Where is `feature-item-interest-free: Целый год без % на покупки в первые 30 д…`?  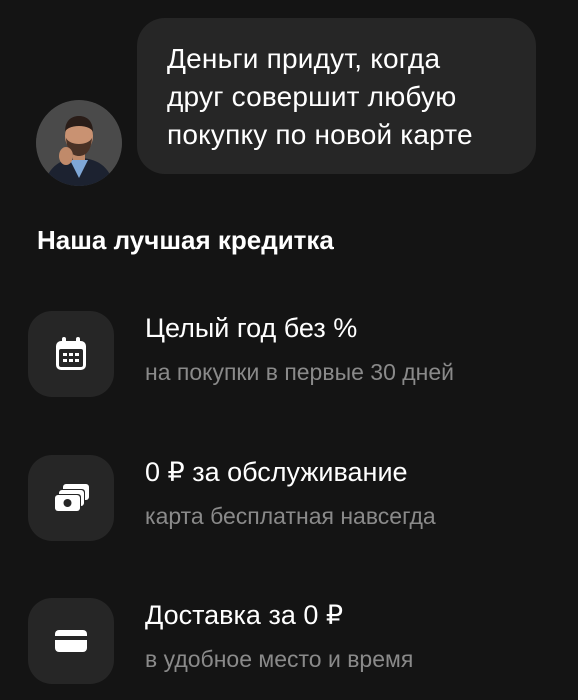 feature-item-interest-free: Целый год без % на покупки в первые 30 д… is located at coordinates (288, 356).